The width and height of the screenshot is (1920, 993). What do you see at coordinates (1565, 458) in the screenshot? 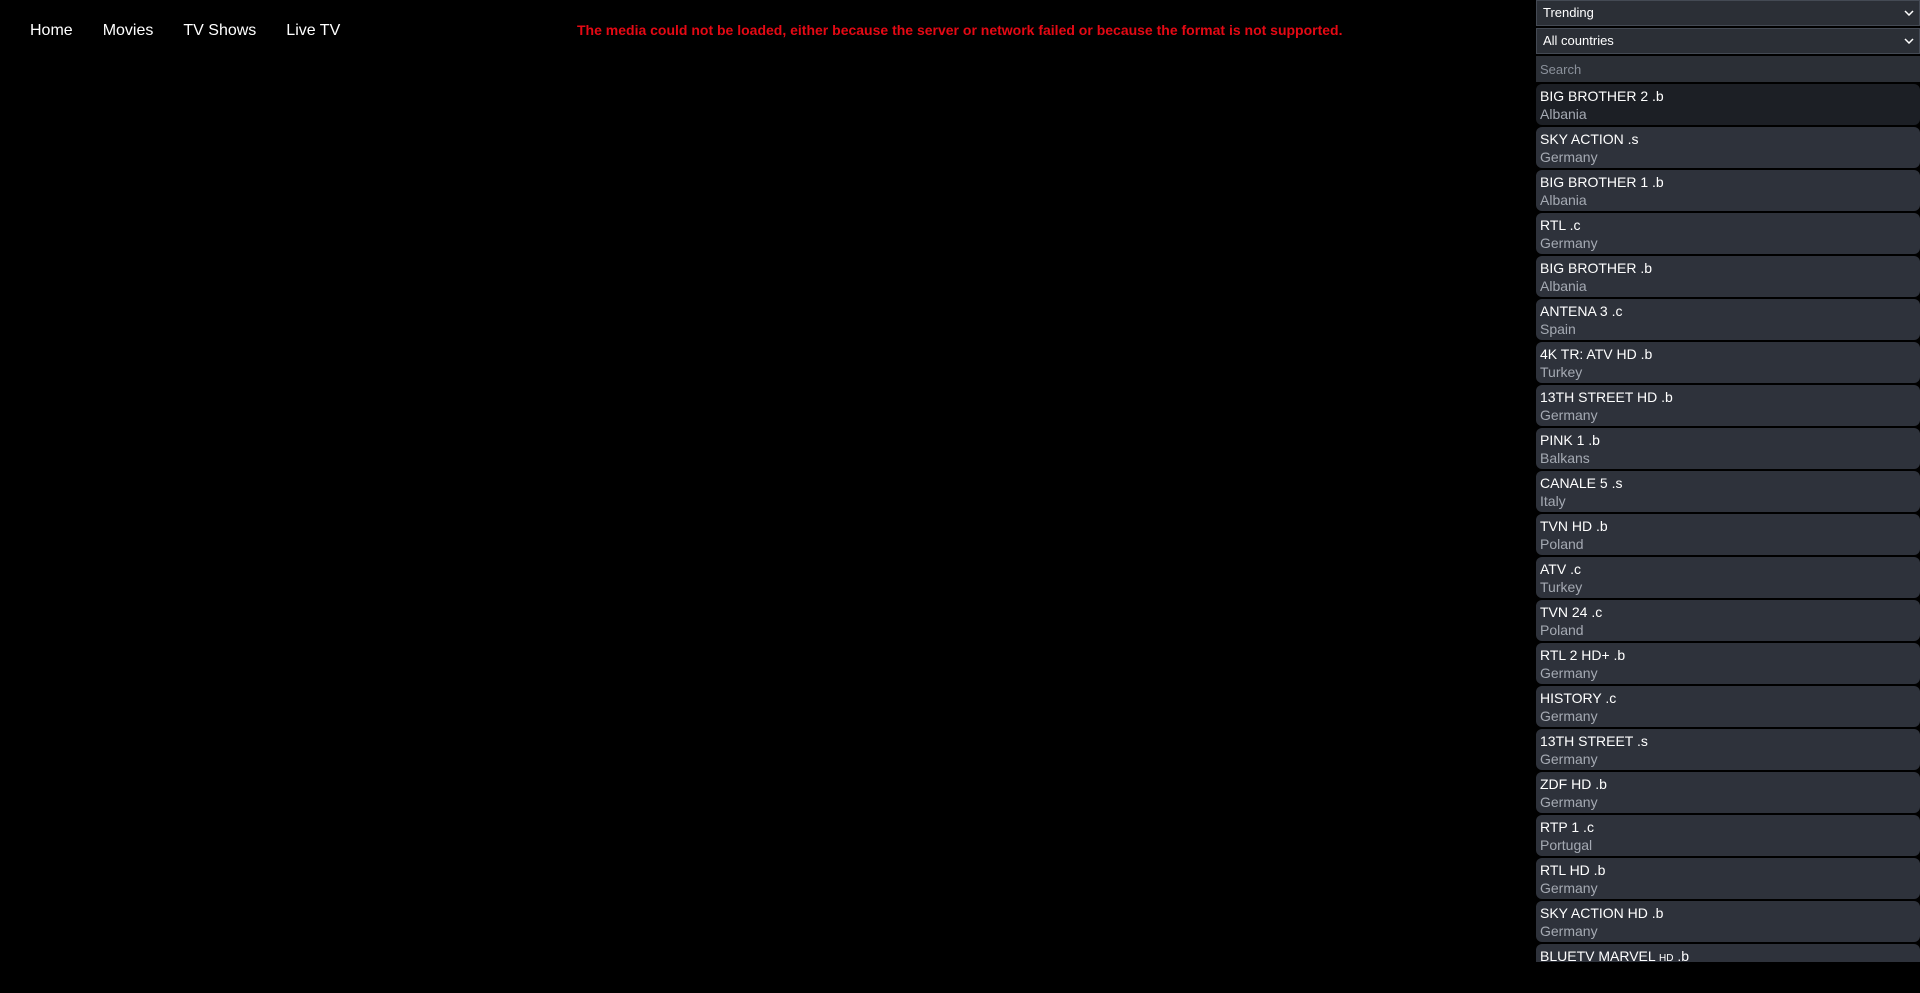
I see `channel-country: Balkans` at bounding box center [1565, 458].